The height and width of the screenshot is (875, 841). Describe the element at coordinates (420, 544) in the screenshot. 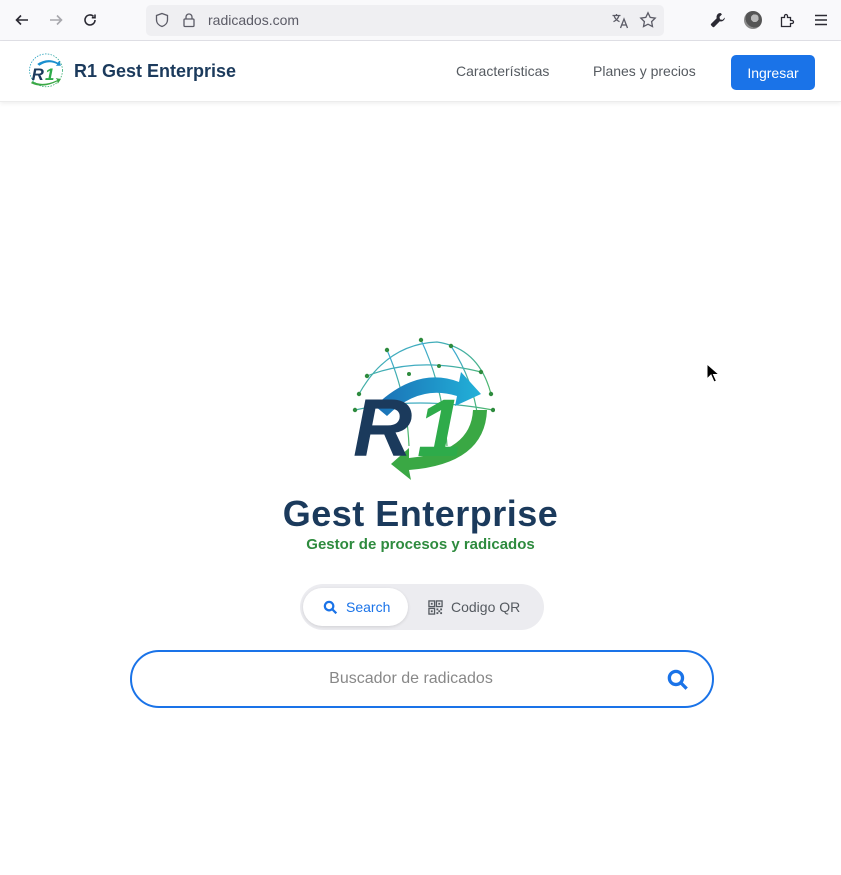

I see `hero-subtitle: Gestor de procesos y radicados` at that location.